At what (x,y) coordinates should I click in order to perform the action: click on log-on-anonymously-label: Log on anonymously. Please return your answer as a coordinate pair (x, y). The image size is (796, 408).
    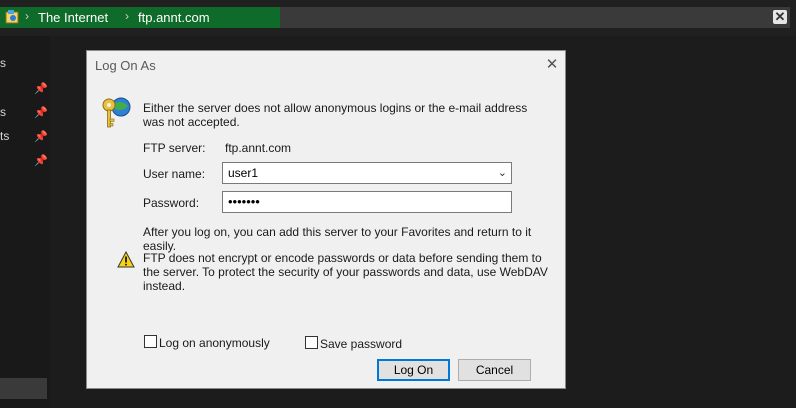
    Looking at the image, I should click on (214, 343).